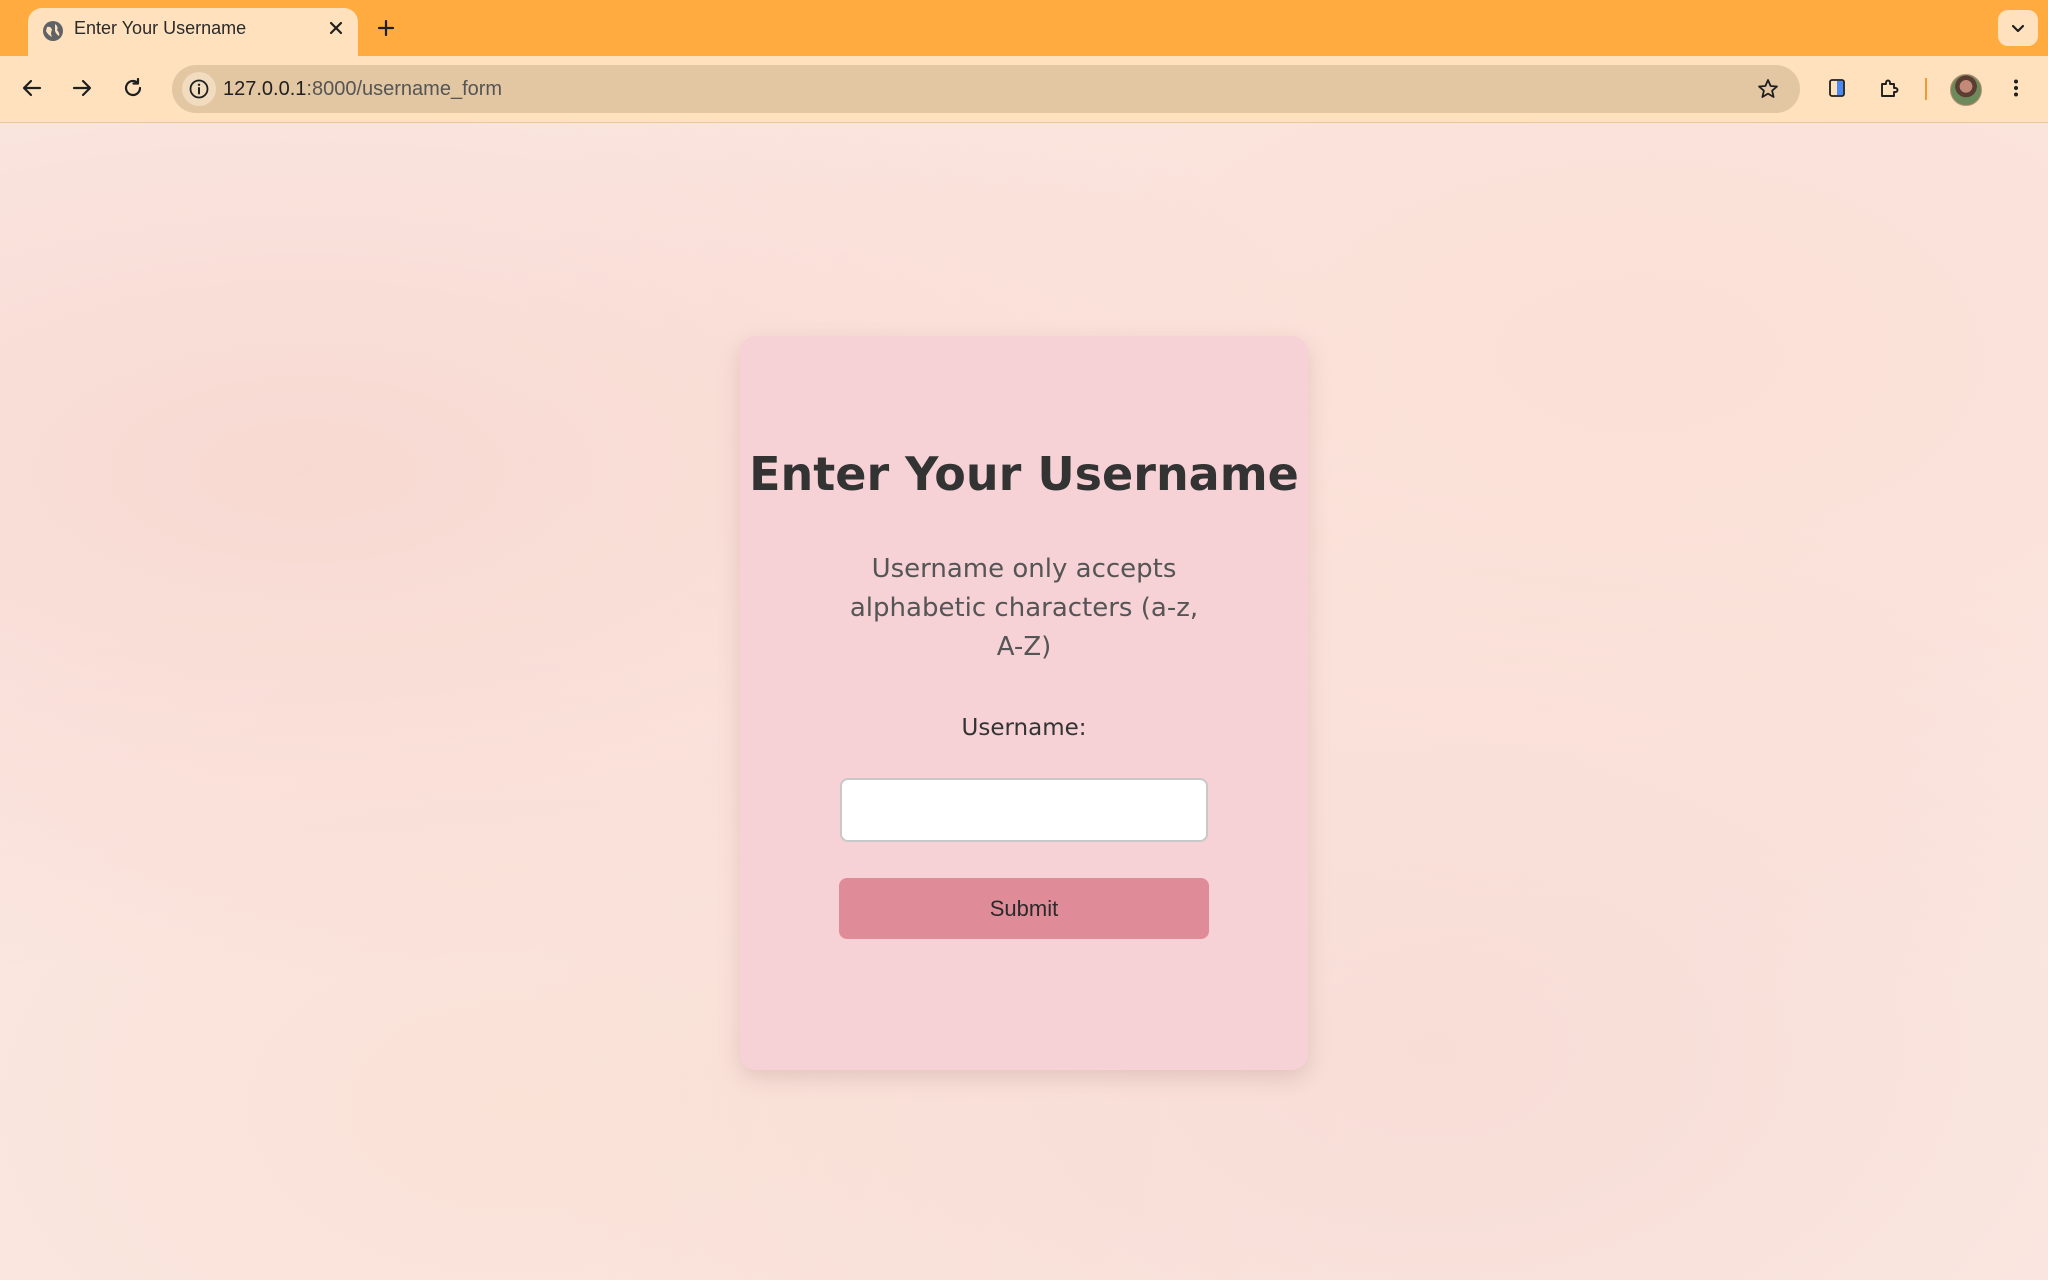  Describe the element at coordinates (265, 89) in the screenshot. I see `url-host: 127.0.0.1` at that location.